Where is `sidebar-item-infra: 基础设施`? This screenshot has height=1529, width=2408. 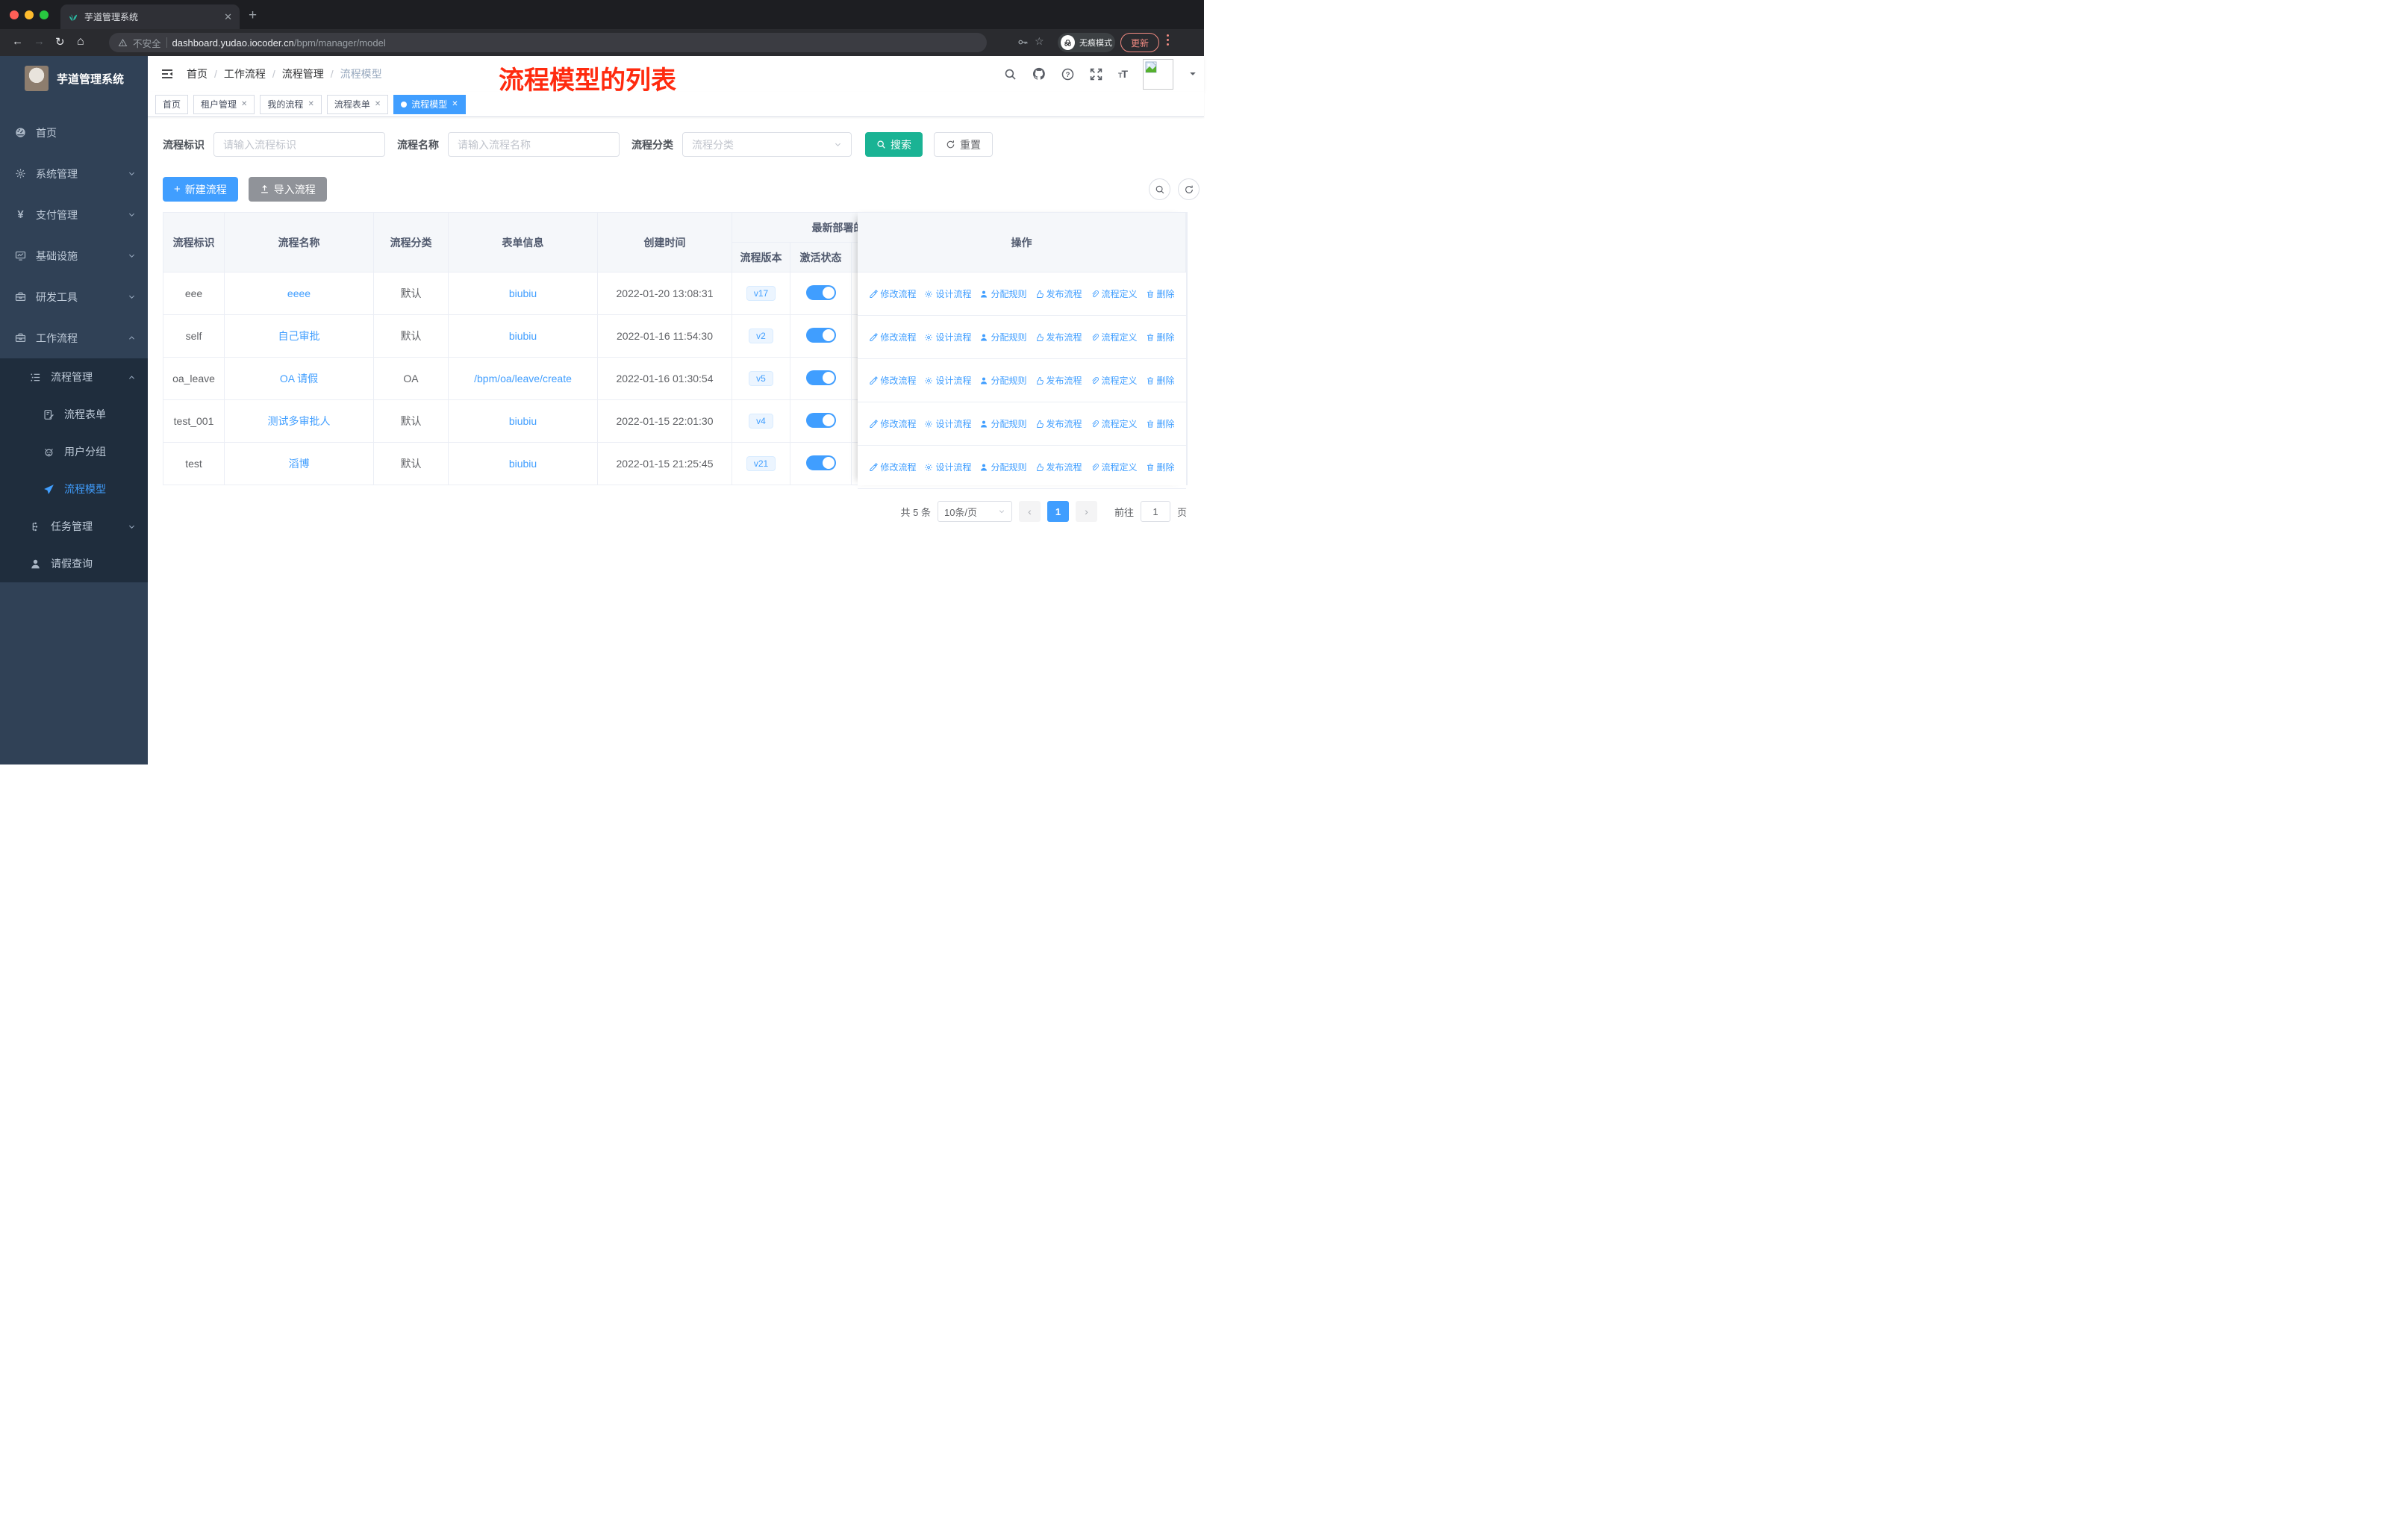 sidebar-item-infra: 基础设施 is located at coordinates (74, 256).